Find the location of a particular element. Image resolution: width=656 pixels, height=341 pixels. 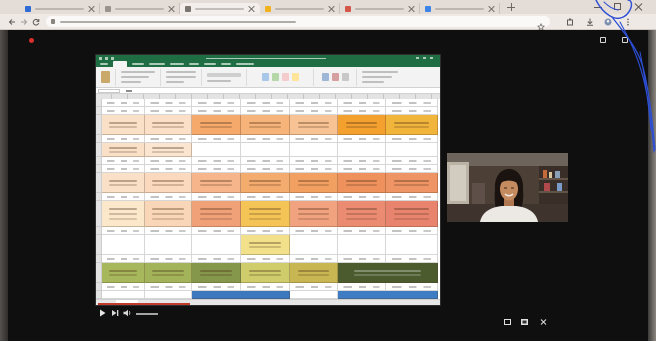

delete-icon is located at coordinates (335, 77).